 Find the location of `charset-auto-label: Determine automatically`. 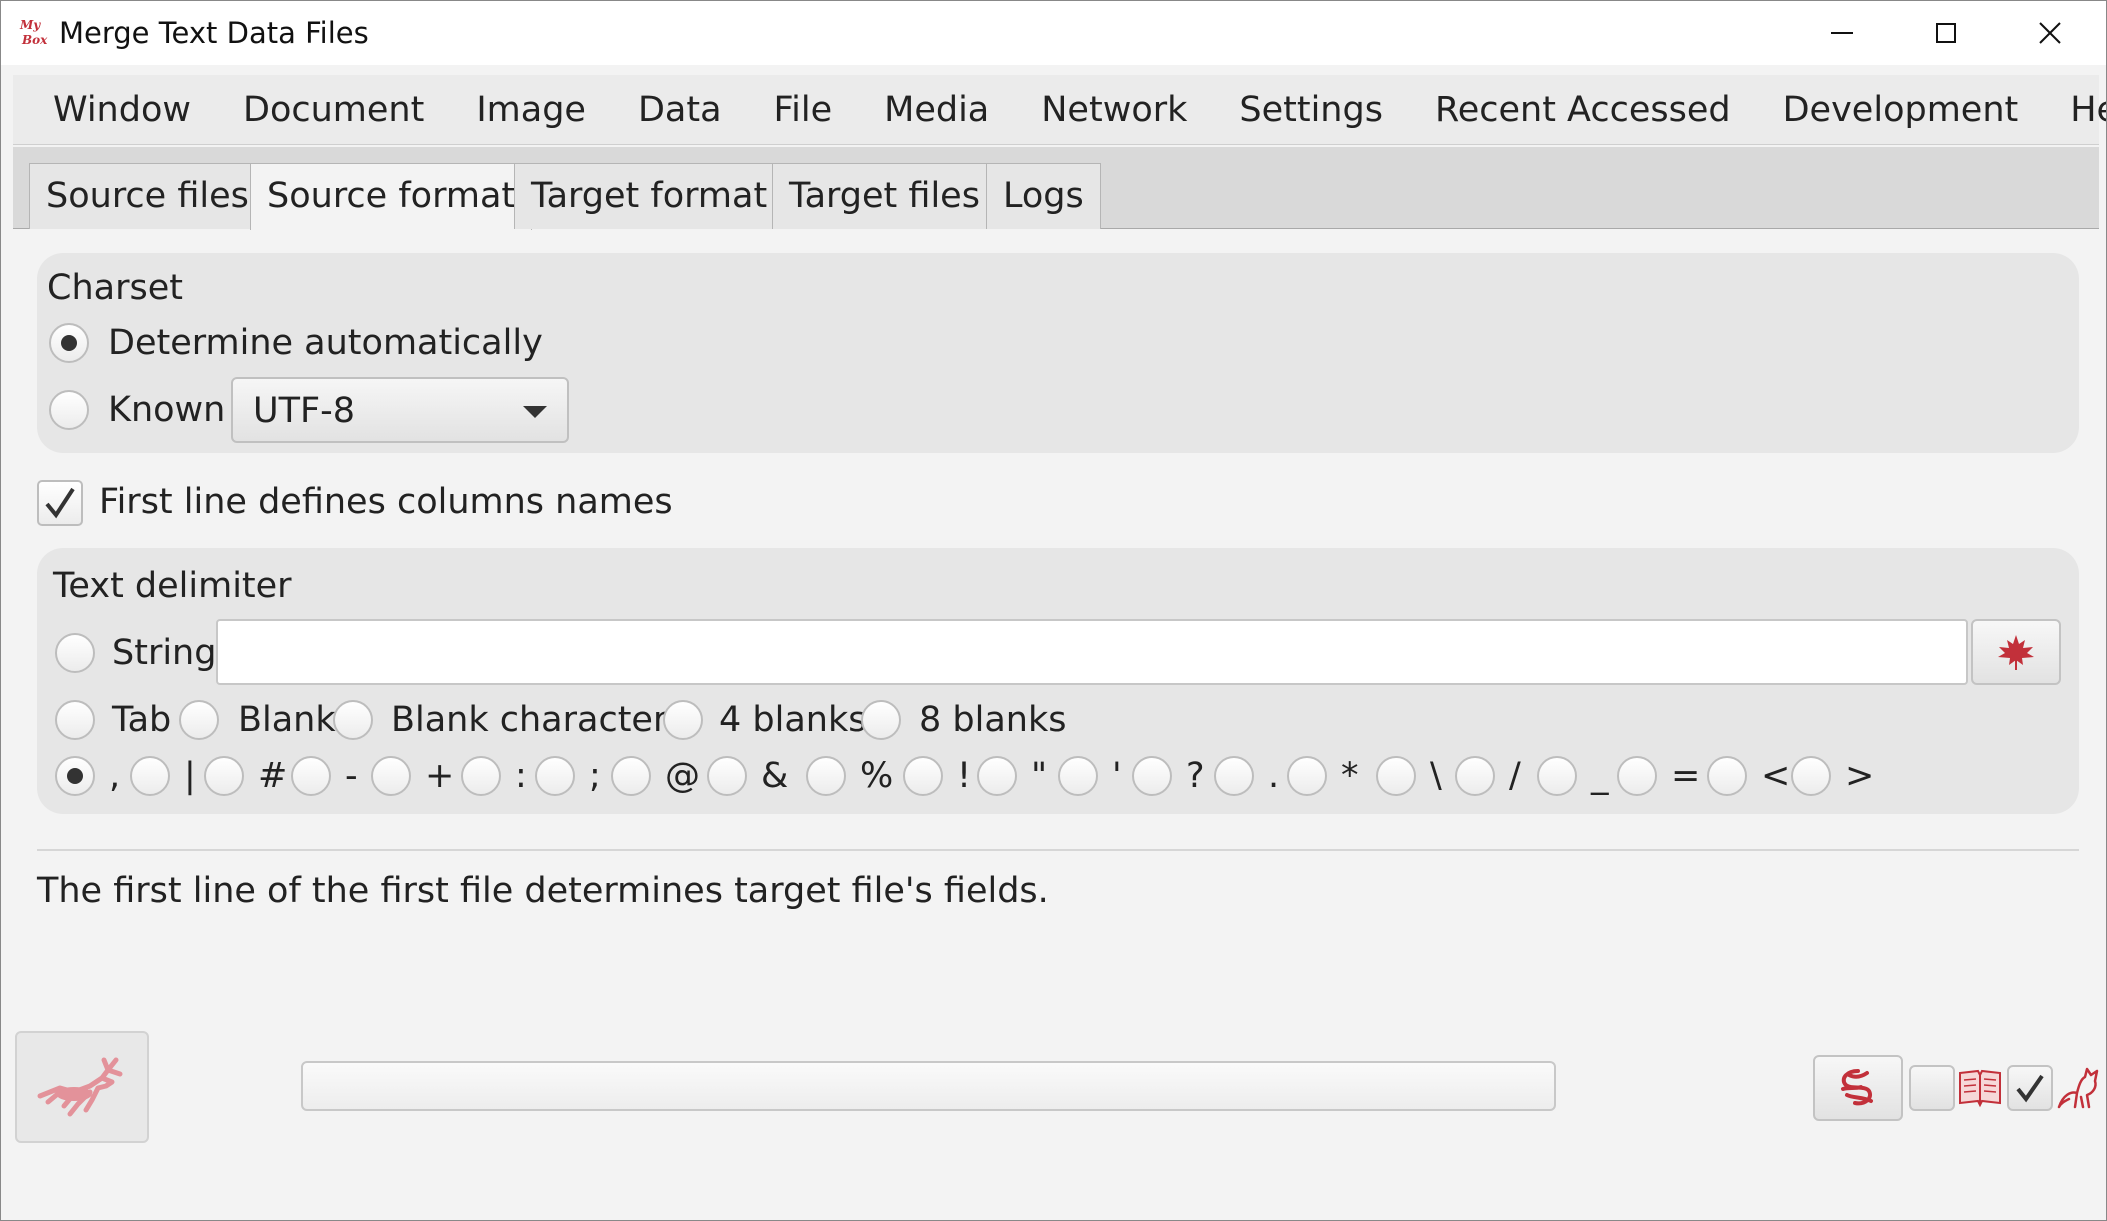

charset-auto-label: Determine automatically is located at coordinates (325, 343).